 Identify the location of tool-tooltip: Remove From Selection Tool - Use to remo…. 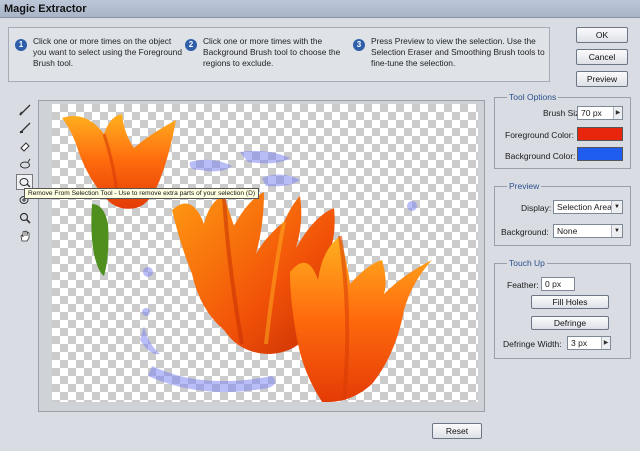
(142, 193).